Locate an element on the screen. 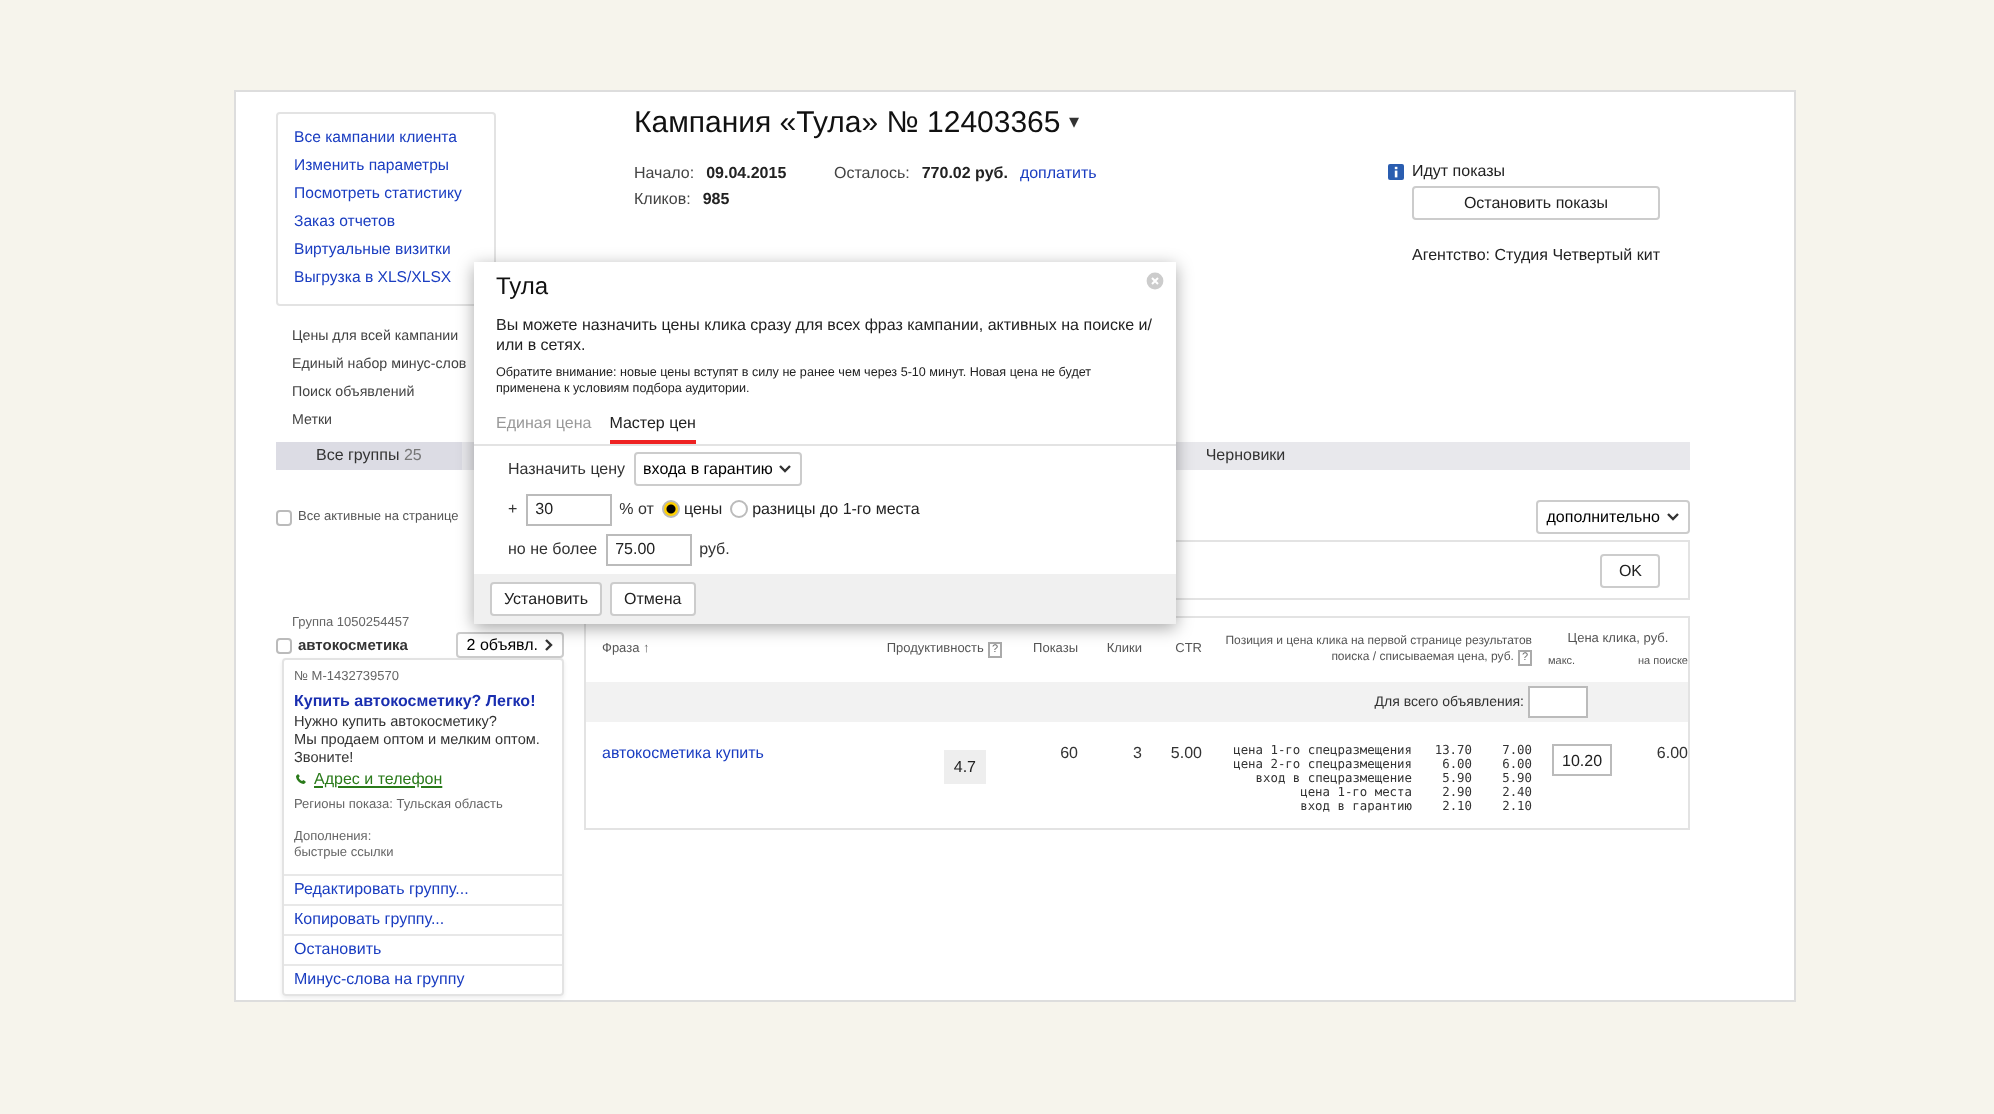  radio-label: цены is located at coordinates (703, 509).